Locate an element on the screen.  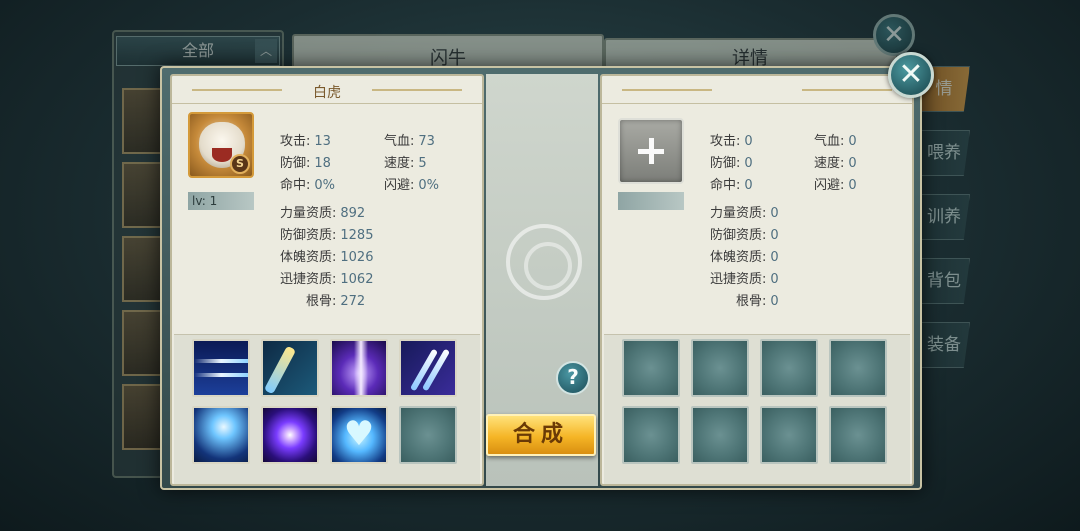
close-icon: ✕ is located at coordinates (894, 35).